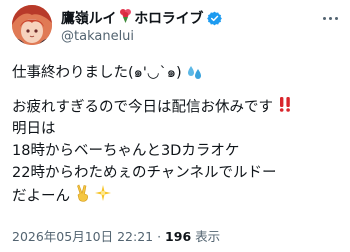 Image resolution: width=350 pixels, height=252 pixels. What do you see at coordinates (215, 18) in the screenshot?
I see `verified-badge-icon` at bounding box center [215, 18].